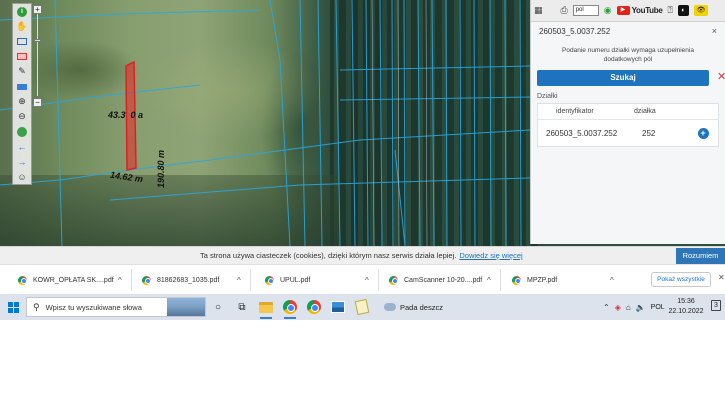 This screenshot has height=408, width=725. What do you see at coordinates (37, 102) in the screenshot?
I see `zoom-minus-button: −` at bounding box center [37, 102].